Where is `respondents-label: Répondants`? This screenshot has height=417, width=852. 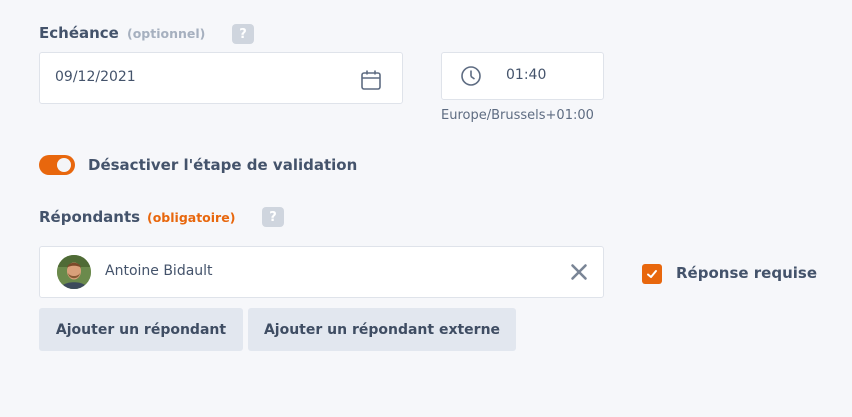 respondents-label: Répondants is located at coordinates (90, 217).